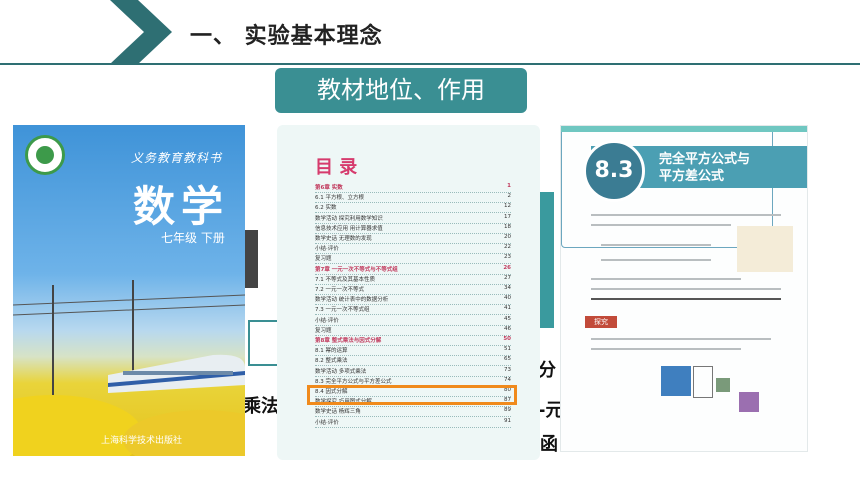 This screenshot has height=484, width=860. What do you see at coordinates (507, 379) in the screenshot?
I see `toc-row-page: 74` at bounding box center [507, 379].